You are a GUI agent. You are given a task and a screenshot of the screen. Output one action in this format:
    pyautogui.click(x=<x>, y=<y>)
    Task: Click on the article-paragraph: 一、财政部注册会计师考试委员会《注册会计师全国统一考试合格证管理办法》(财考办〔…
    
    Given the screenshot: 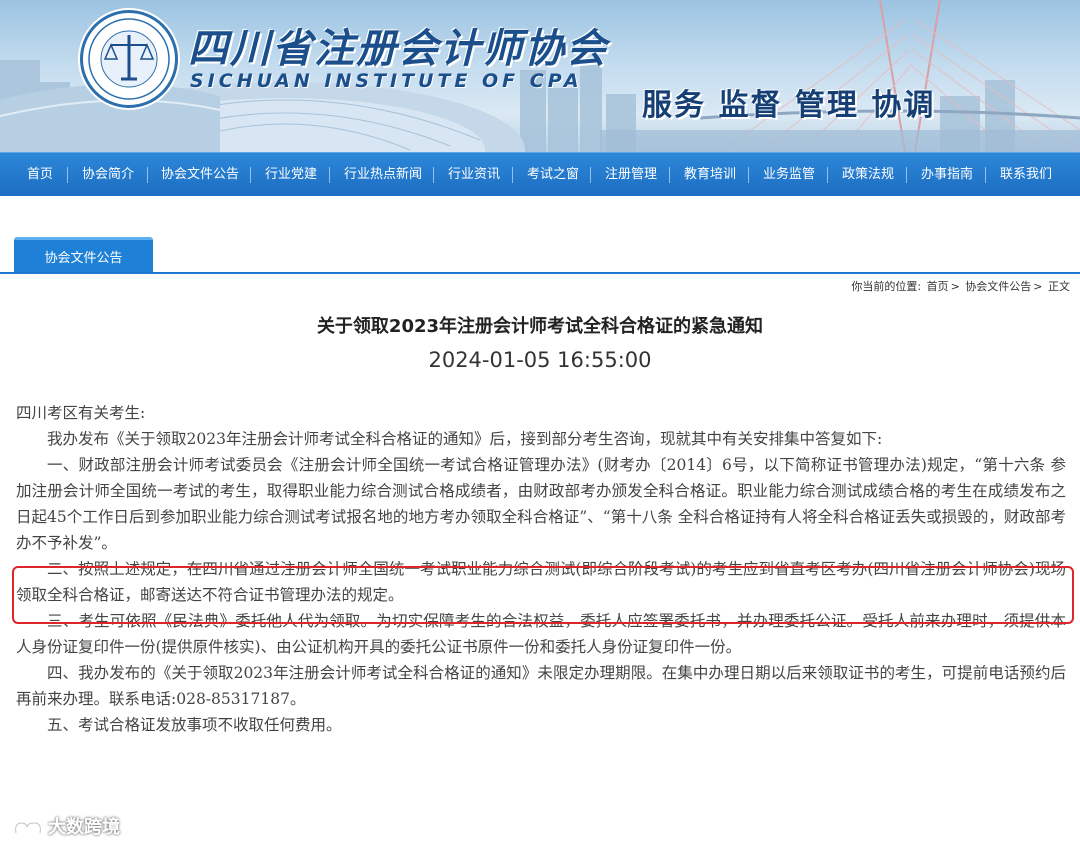 What is the action you would take?
    pyautogui.click(x=541, y=504)
    